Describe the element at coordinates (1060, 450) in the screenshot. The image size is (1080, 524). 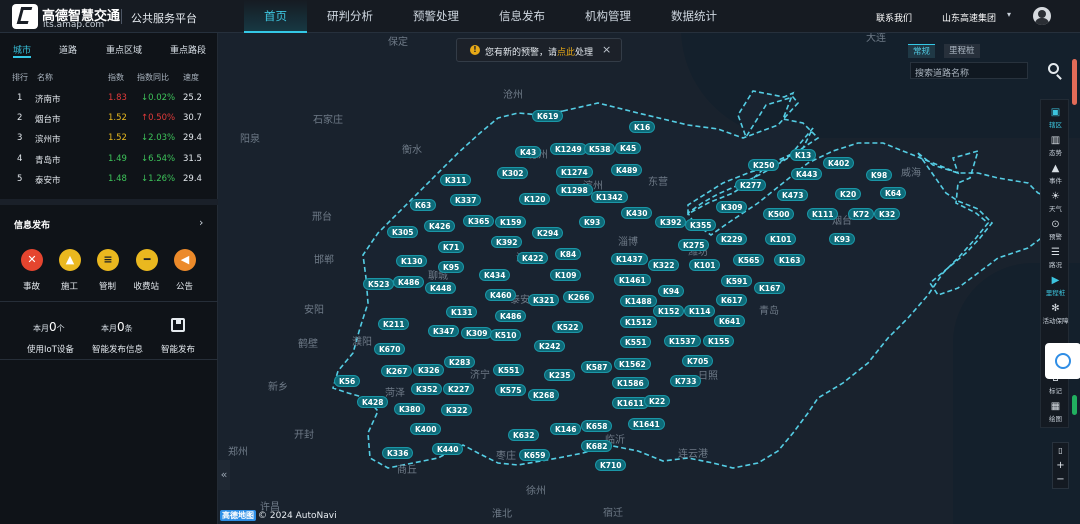
I see `layers-icon: ▯` at that location.